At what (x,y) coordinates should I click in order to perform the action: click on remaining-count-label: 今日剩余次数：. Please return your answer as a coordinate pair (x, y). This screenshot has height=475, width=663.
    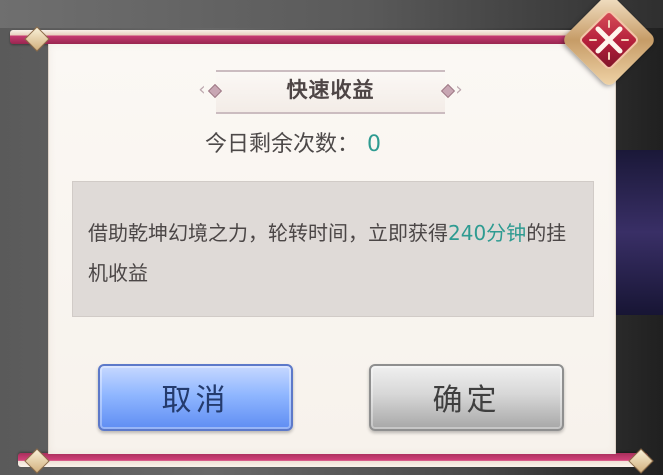
    Looking at the image, I should click on (282, 144).